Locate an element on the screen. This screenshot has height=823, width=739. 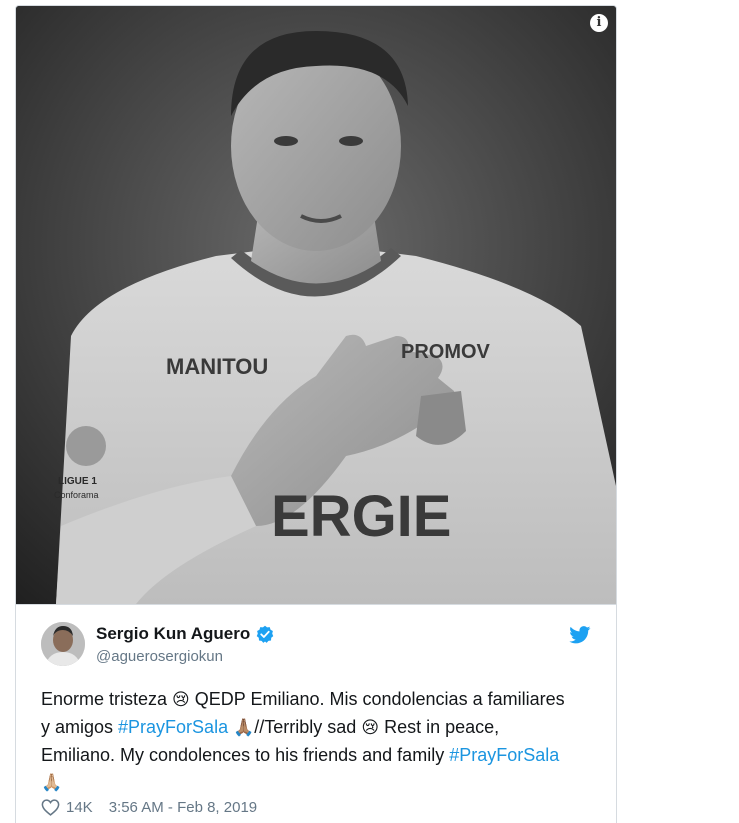
jersey-sponsor-manitou: MANITOU is located at coordinates (217, 366).